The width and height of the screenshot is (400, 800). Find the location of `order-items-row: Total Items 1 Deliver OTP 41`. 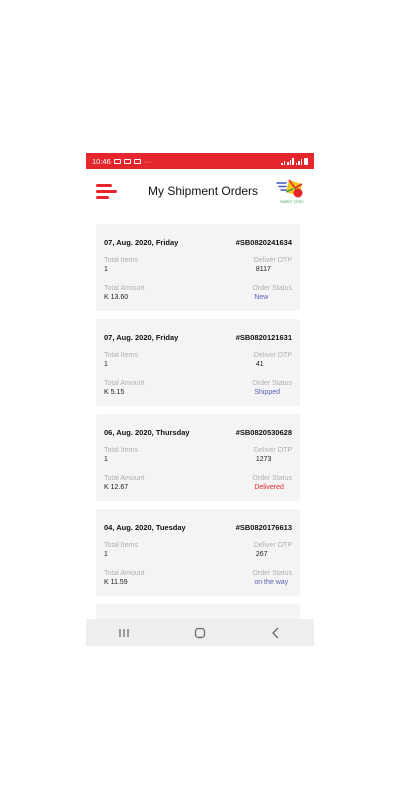

order-items-row: Total Items 1 Deliver OTP 41 is located at coordinates (198, 360).